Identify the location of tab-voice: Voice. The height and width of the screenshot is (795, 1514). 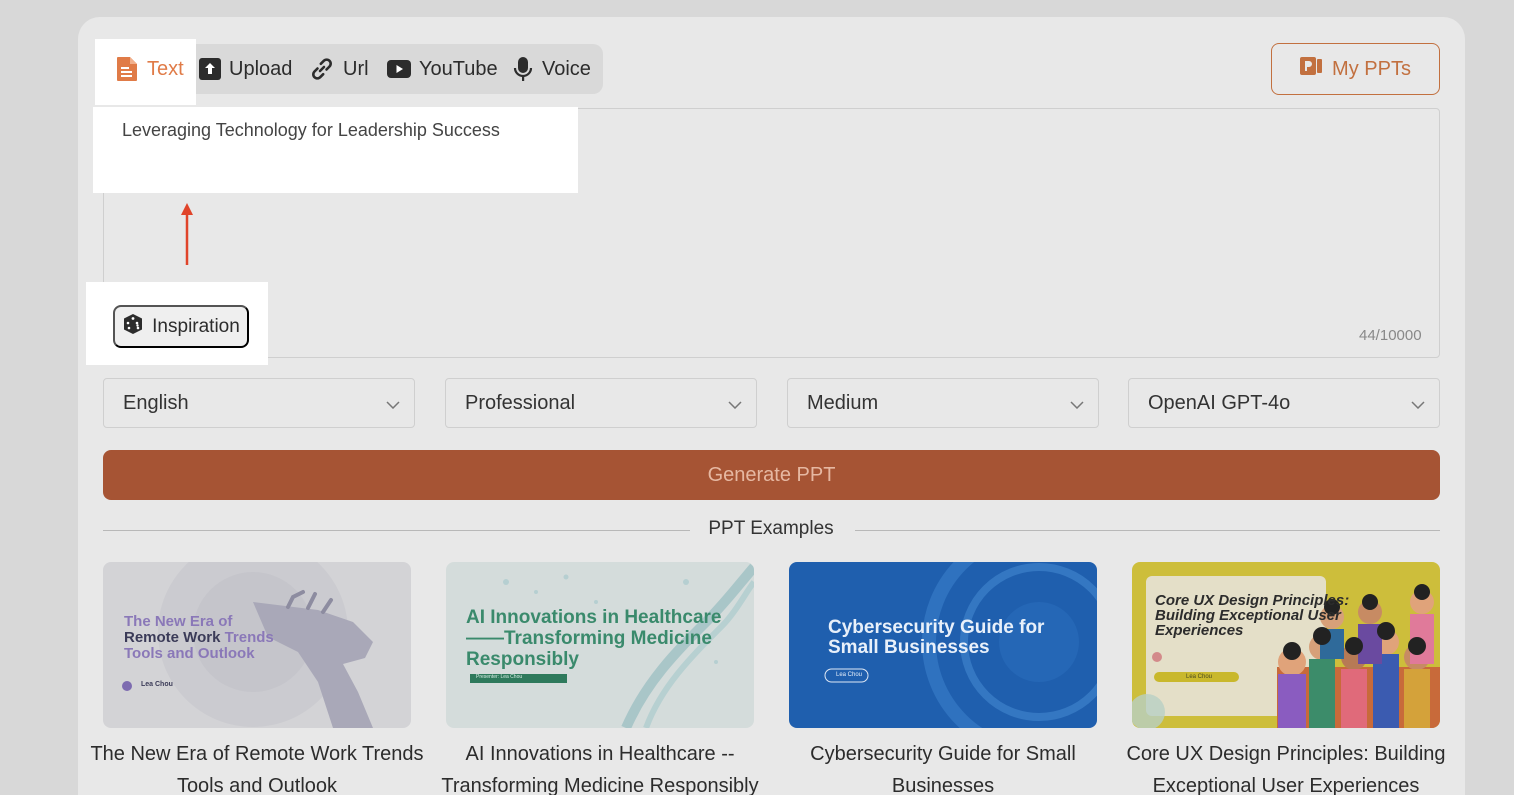
(551, 69).